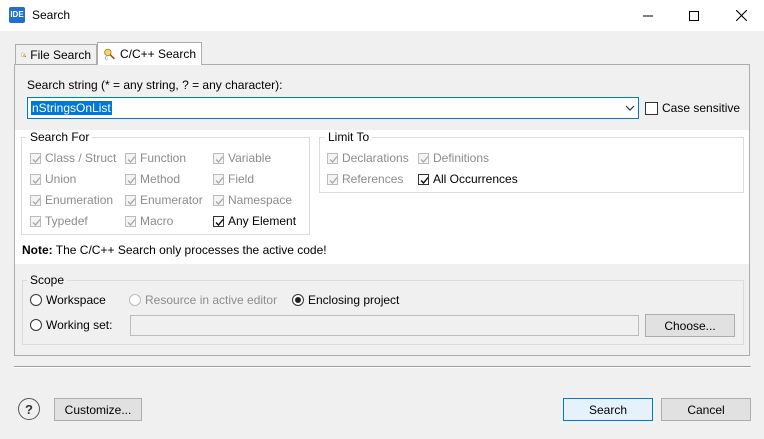 The width and height of the screenshot is (764, 439). What do you see at coordinates (241, 179) in the screenshot?
I see `option-label: Field` at bounding box center [241, 179].